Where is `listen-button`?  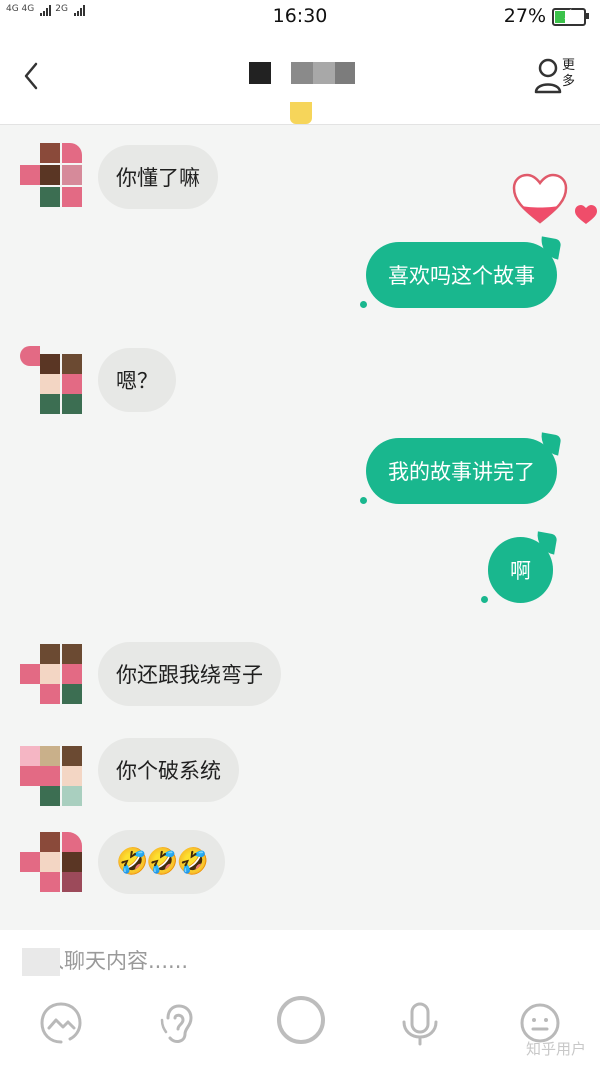
listen-button is located at coordinates (180, 1023).